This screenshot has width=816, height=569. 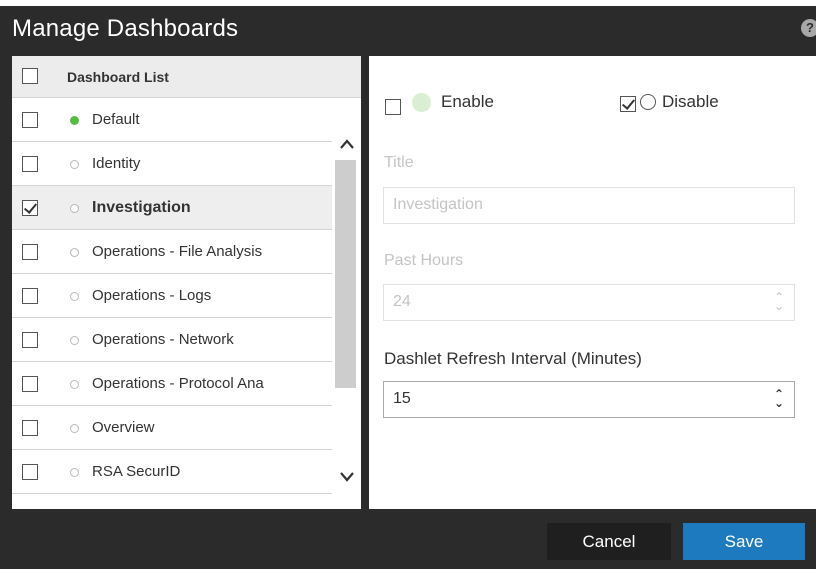 I want to click on enable-status-icon, so click(x=421, y=102).